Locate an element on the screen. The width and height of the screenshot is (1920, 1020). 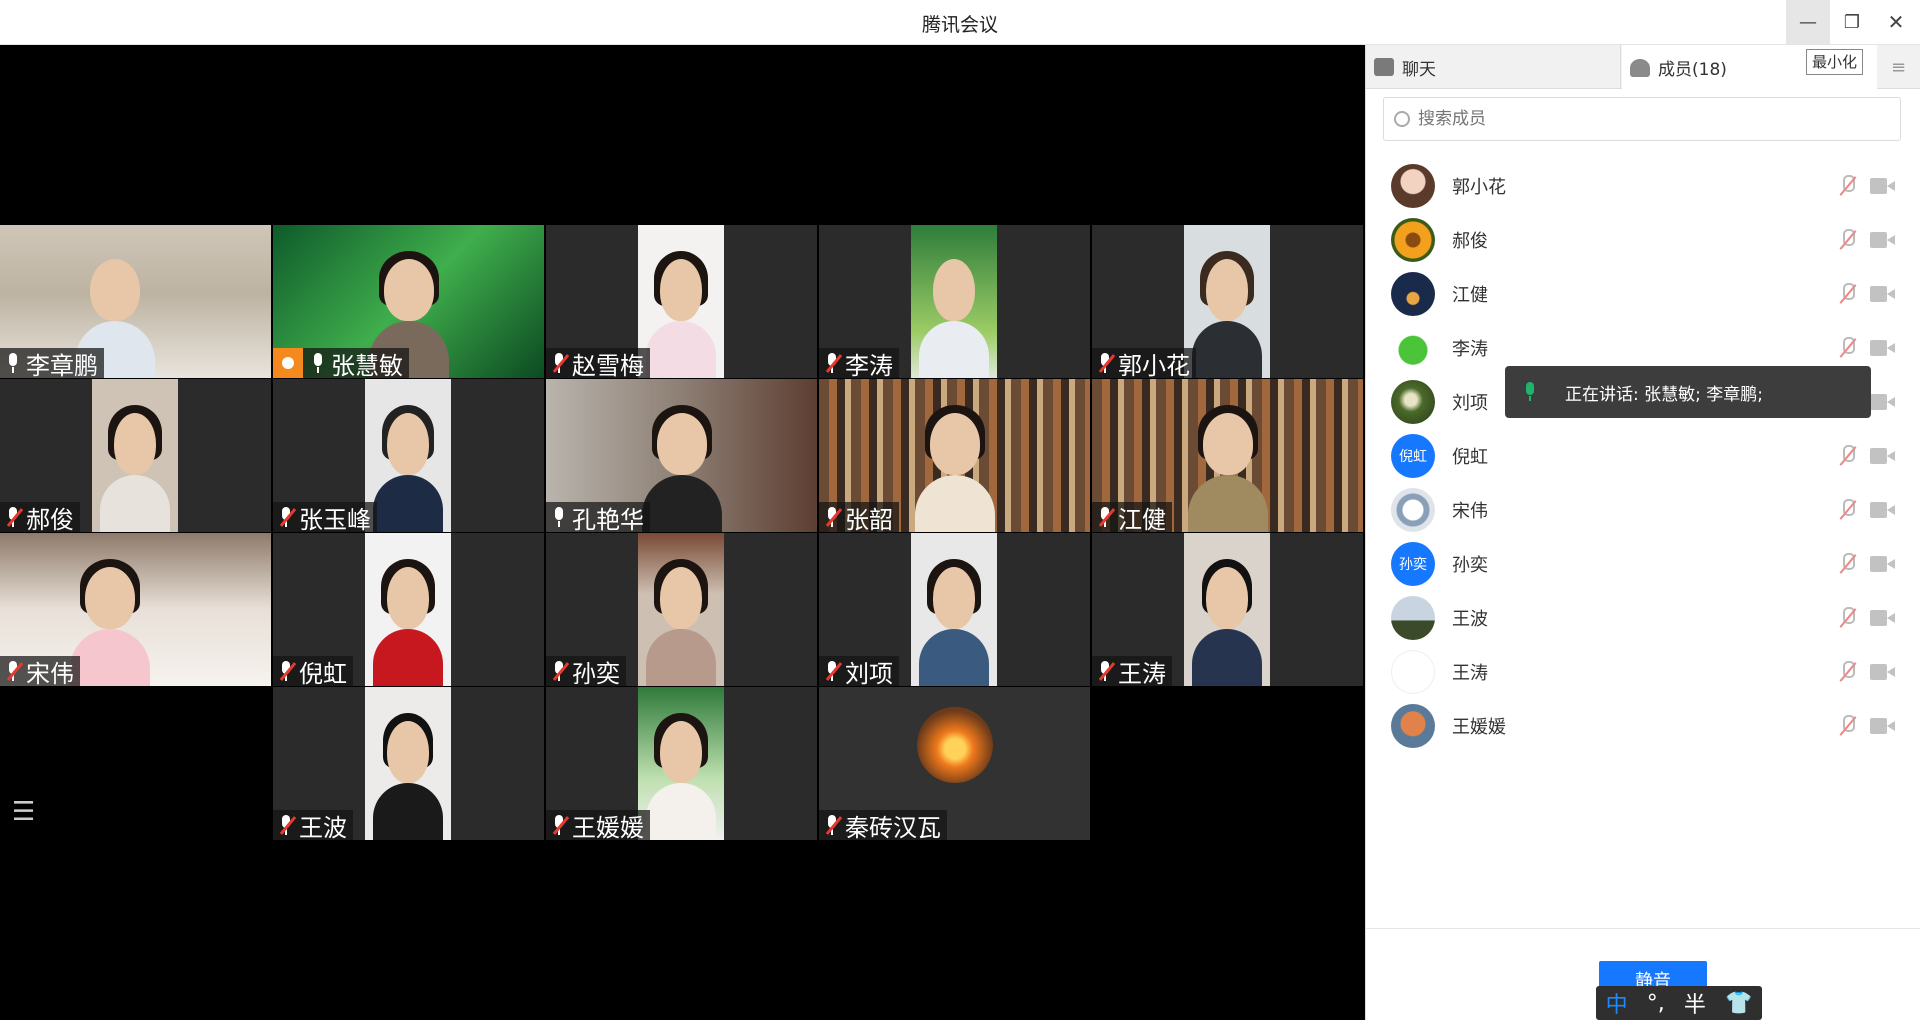
video-tile: 倪虹 is located at coordinates (408, 609).